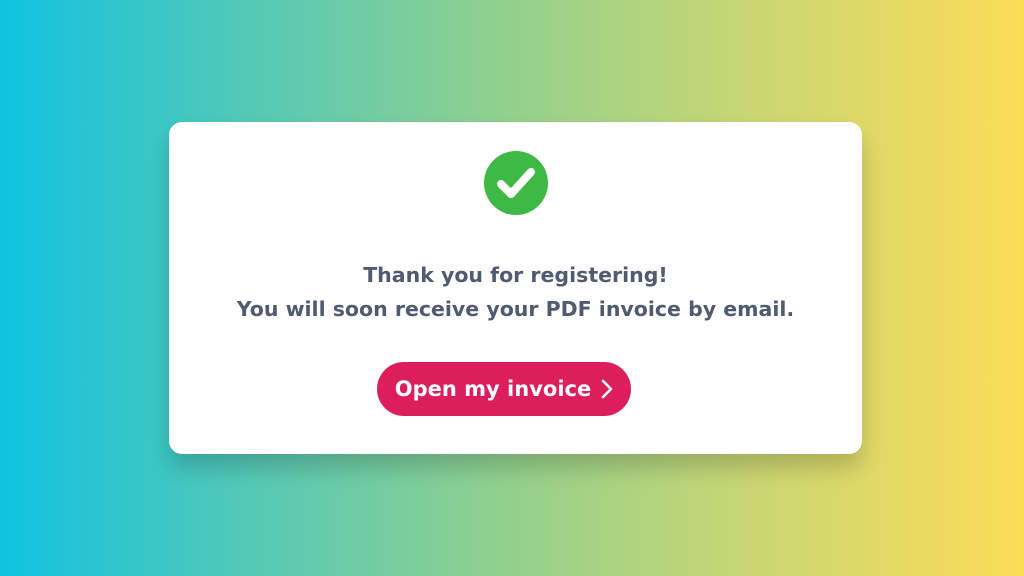  I want to click on chevron-right-icon, so click(607, 389).